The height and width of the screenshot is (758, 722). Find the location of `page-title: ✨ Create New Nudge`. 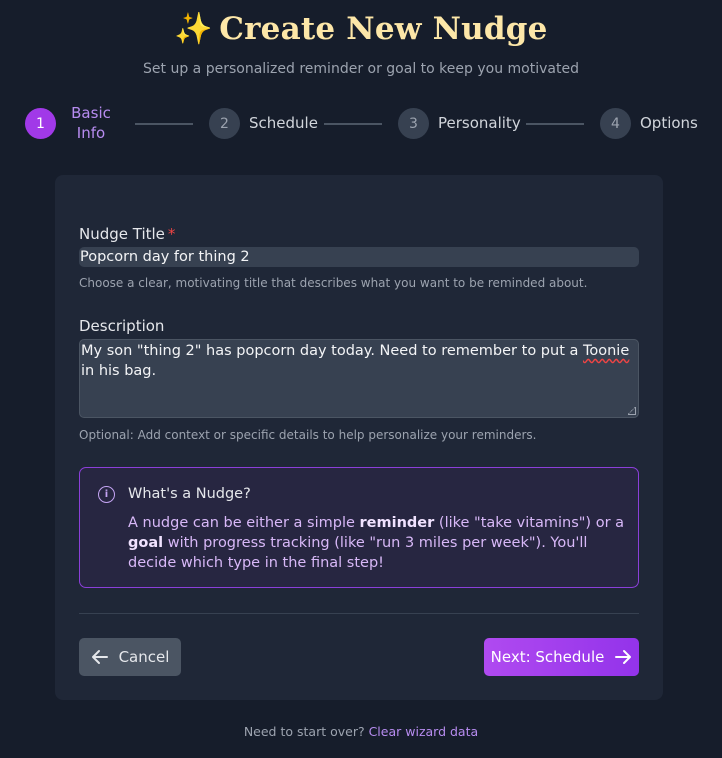

page-title: ✨ Create New Nudge is located at coordinates (361, 28).